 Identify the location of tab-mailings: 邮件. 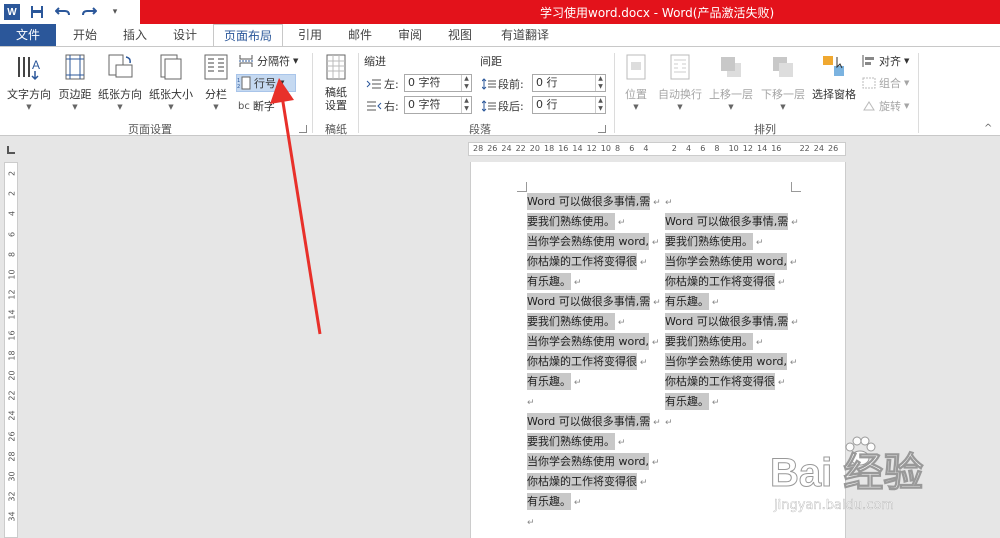
(360, 35).